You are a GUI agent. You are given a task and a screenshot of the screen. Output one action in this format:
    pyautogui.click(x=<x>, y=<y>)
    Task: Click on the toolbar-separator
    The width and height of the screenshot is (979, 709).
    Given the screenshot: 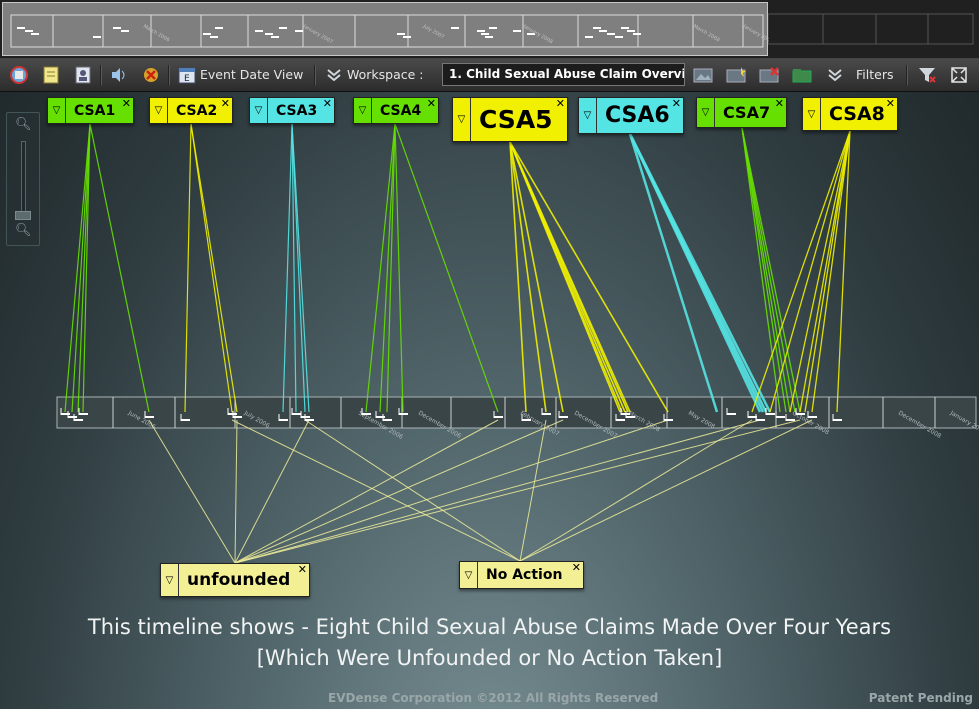 What is the action you would take?
    pyautogui.click(x=169, y=75)
    